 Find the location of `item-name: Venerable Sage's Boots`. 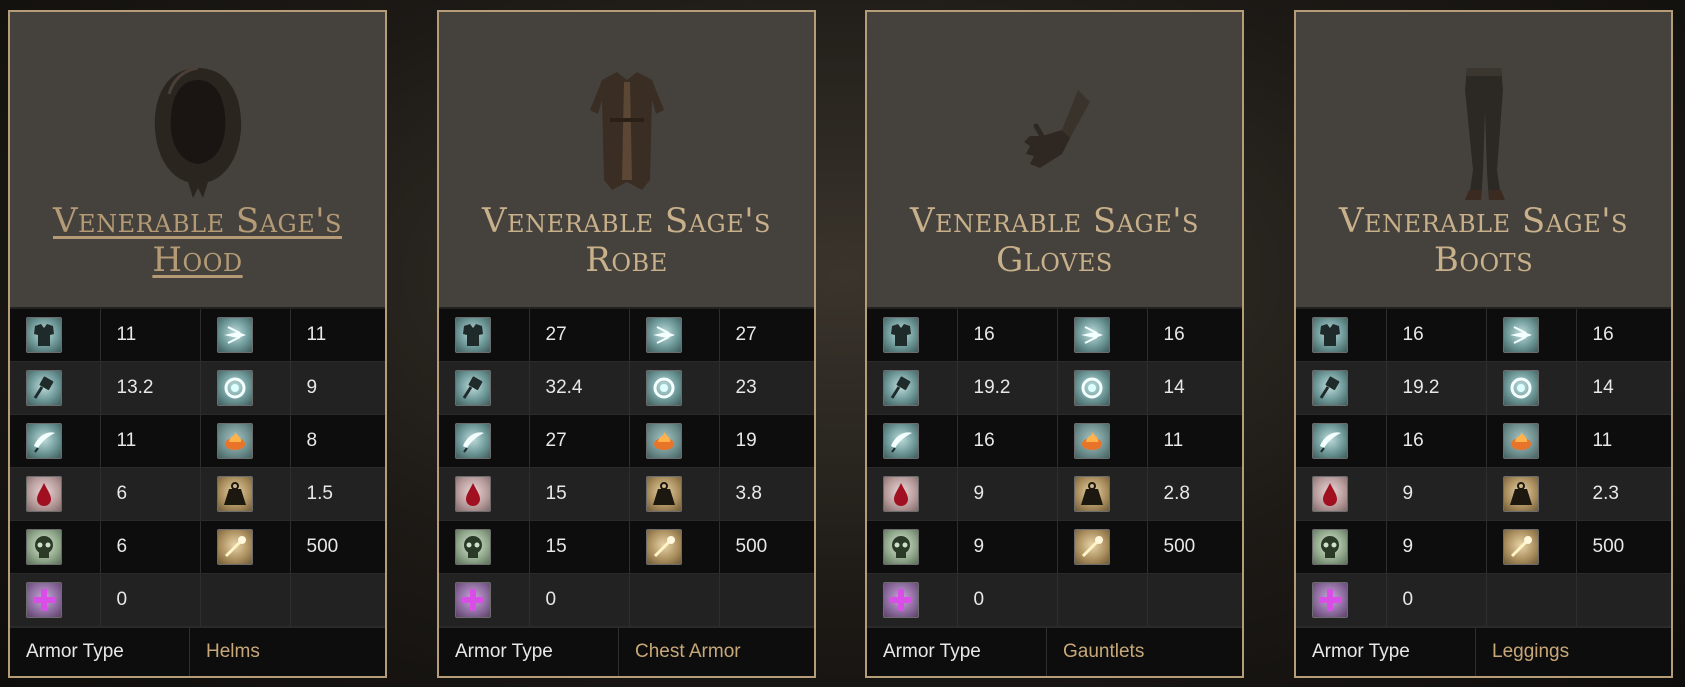

item-name: Venerable Sage's Boots is located at coordinates (1483, 241).